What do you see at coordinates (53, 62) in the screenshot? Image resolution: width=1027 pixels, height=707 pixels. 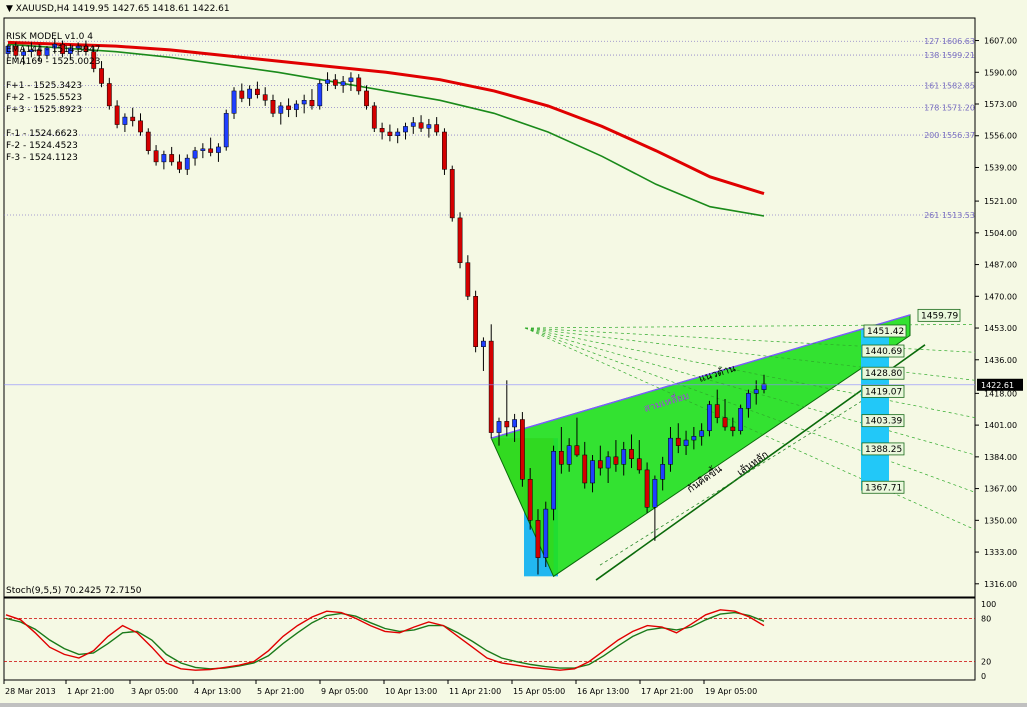 I see `ema169-label: EMA169 - 1525.0023` at bounding box center [53, 62].